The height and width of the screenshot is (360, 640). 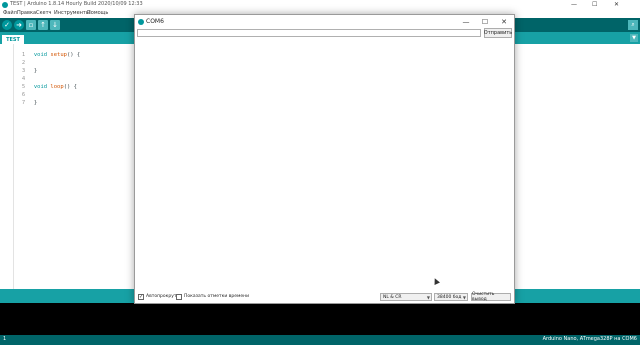 I want to click on tab-test: TEST, so click(x=13, y=39).